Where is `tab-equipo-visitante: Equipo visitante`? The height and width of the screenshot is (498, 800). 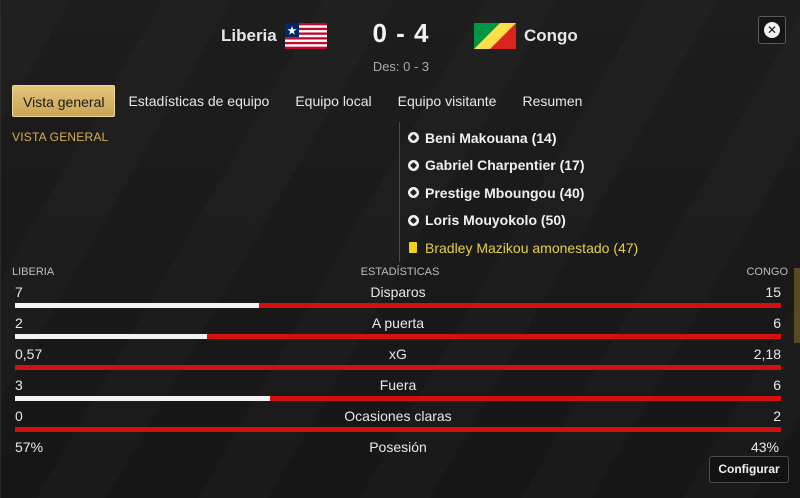
tab-equipo-visitante: Equipo visitante is located at coordinates (447, 101).